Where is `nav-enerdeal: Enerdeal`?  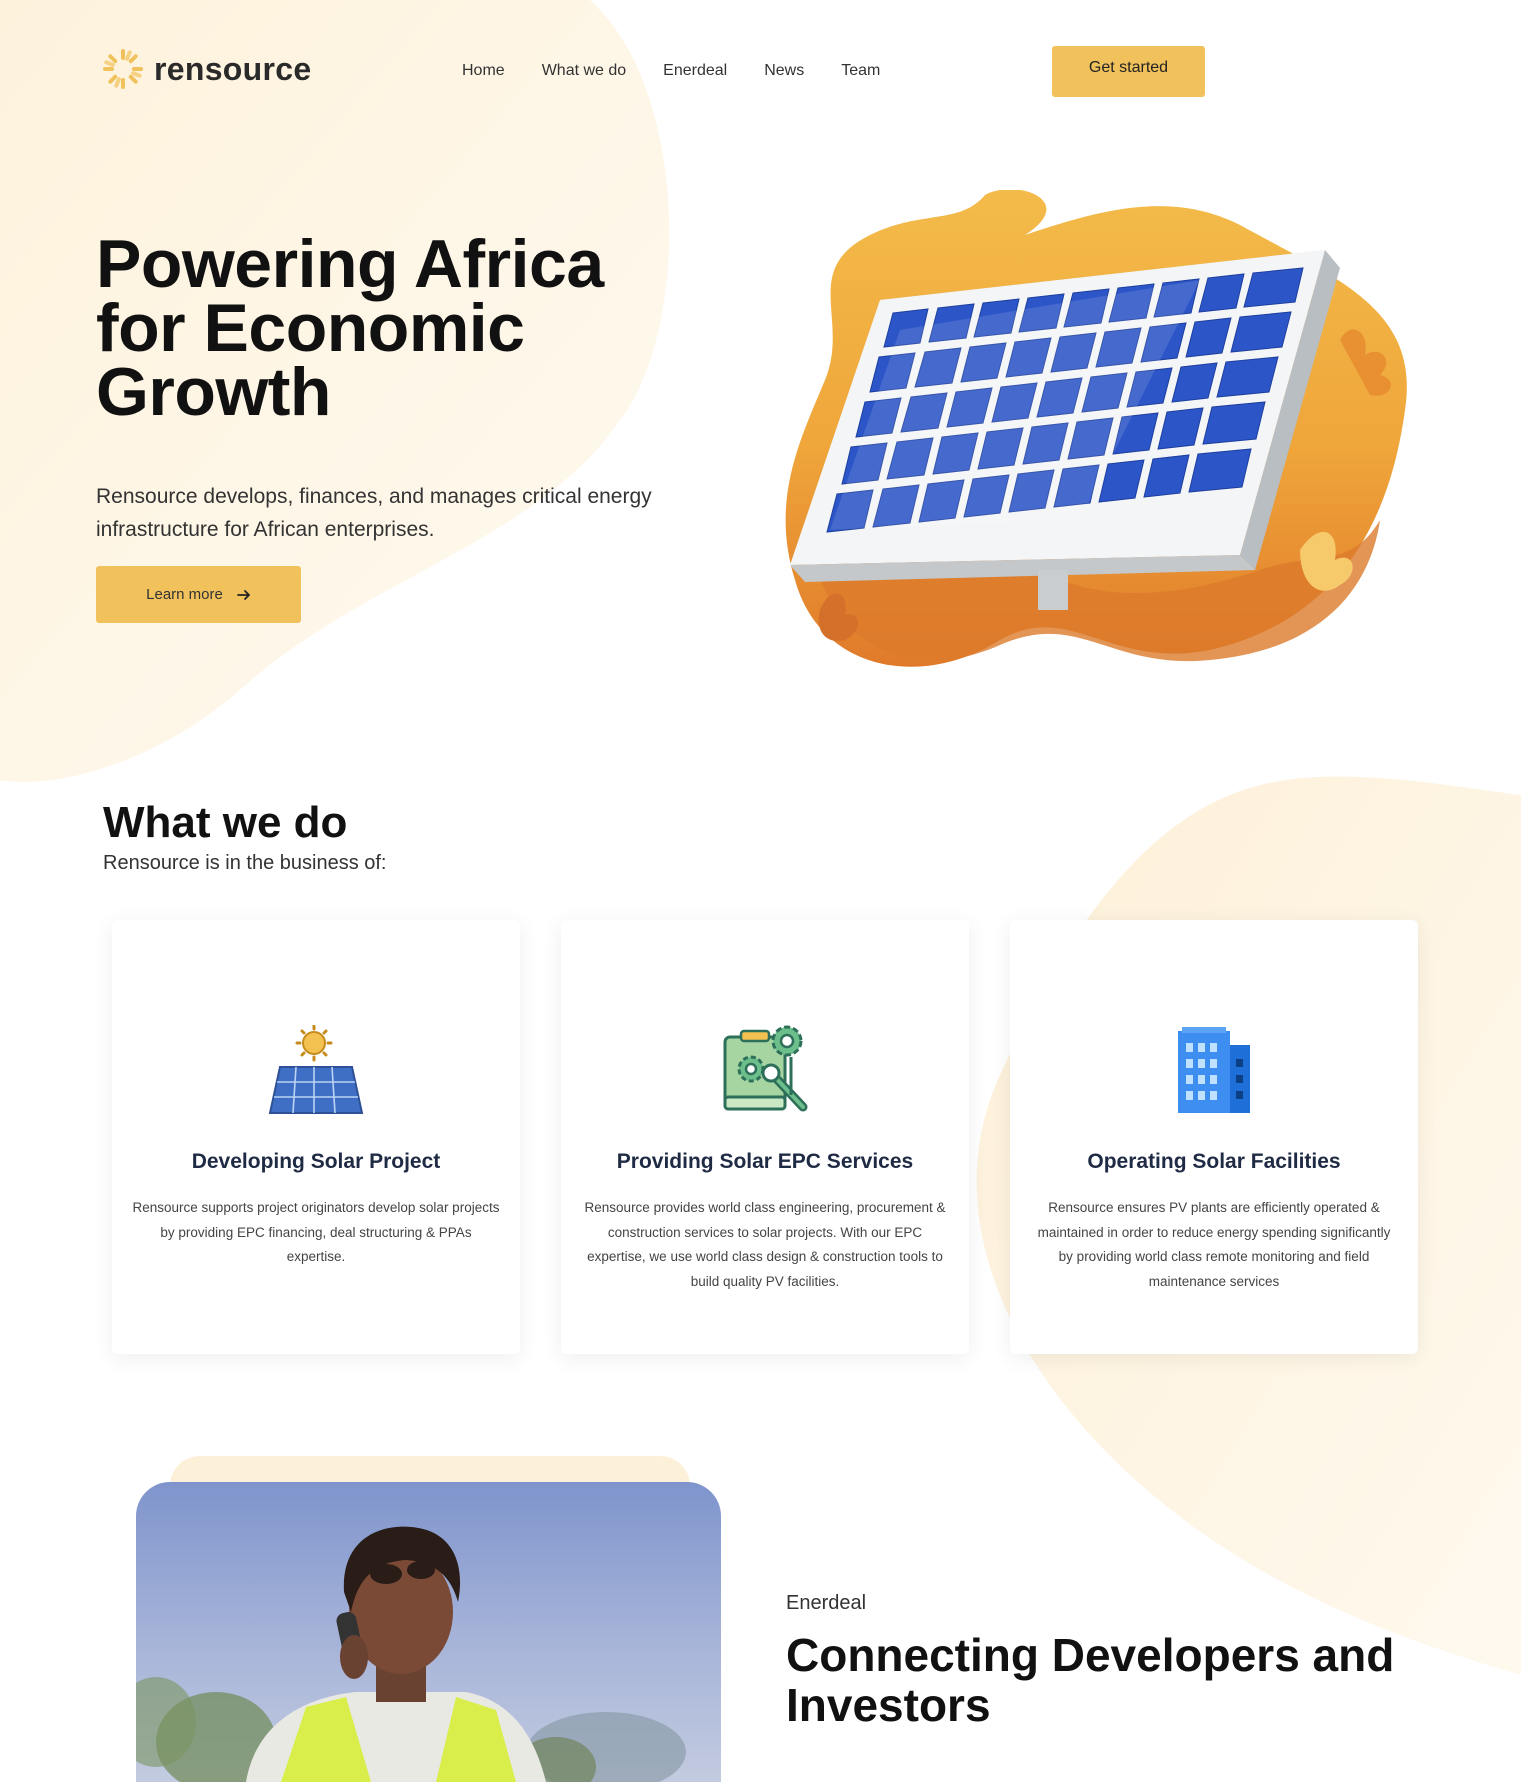 nav-enerdeal: Enerdeal is located at coordinates (695, 71).